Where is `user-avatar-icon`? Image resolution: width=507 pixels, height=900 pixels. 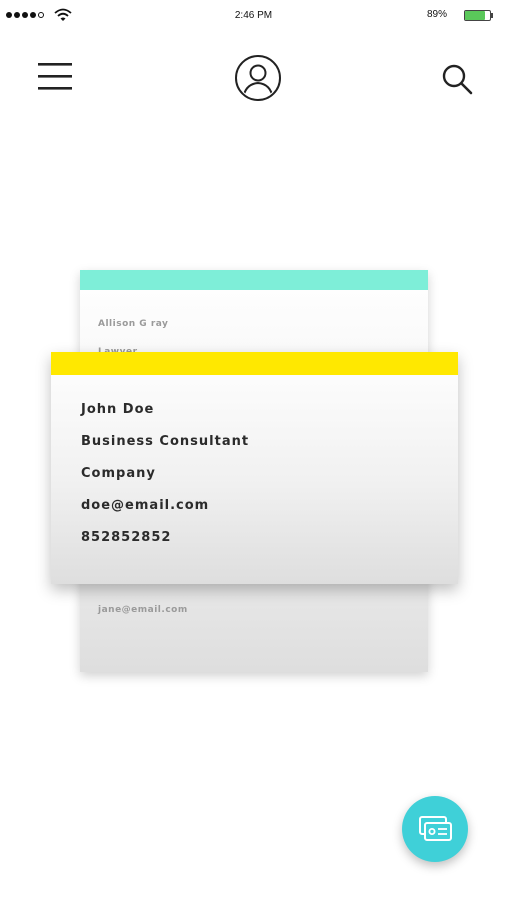
user-avatar-icon is located at coordinates (258, 78).